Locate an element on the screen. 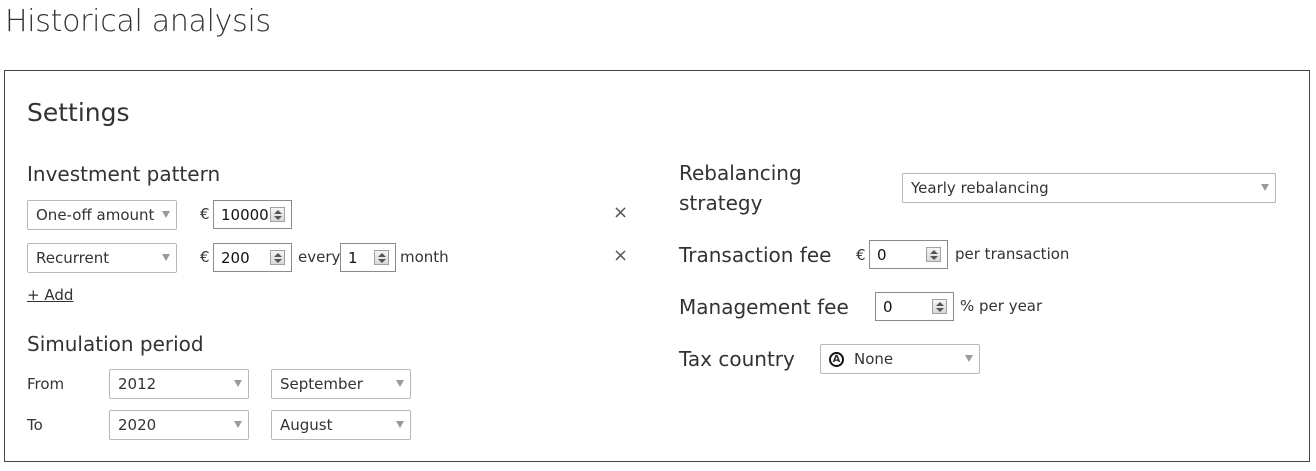  amount-value-1: 10000 is located at coordinates (245, 214).